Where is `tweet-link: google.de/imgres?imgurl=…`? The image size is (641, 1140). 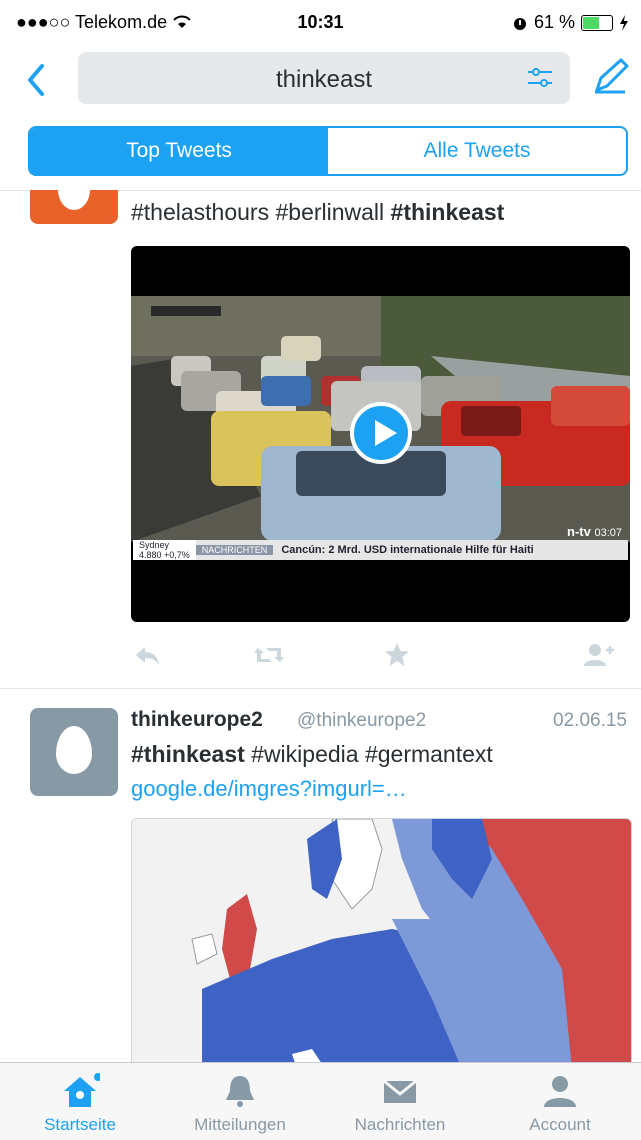 tweet-link: google.de/imgres?imgurl=… is located at coordinates (269, 789).